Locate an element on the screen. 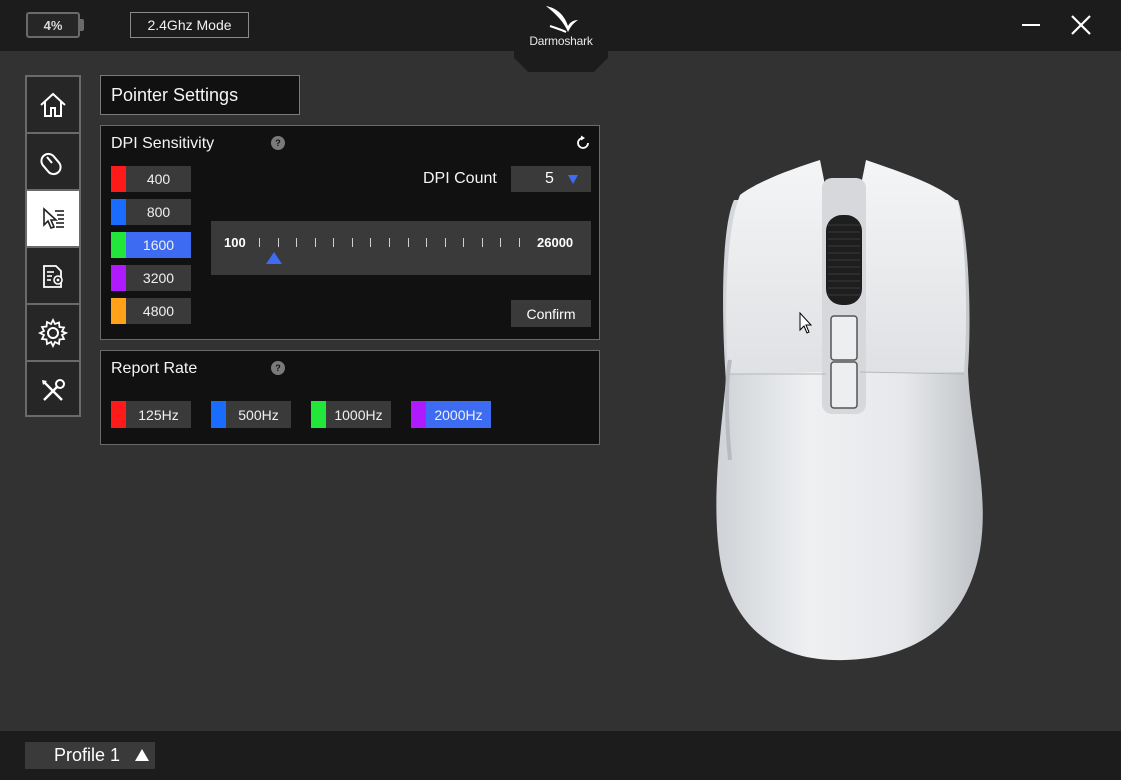 The width and height of the screenshot is (1121, 780). minimize-icon is located at coordinates (1031, 25).